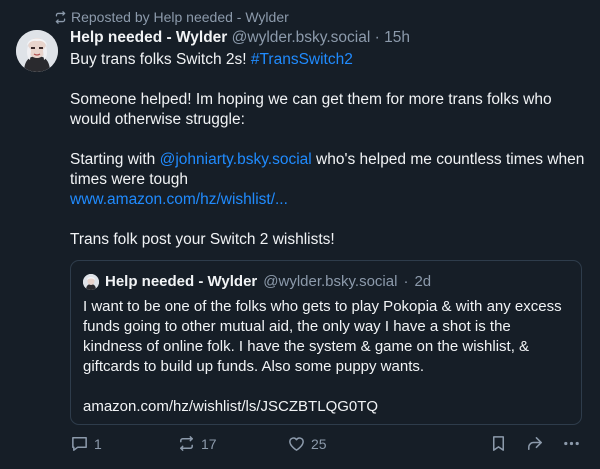  I want to click on post-line-1: Buy trans folks Switch 2s! #TransSwitch2, so click(329, 60).